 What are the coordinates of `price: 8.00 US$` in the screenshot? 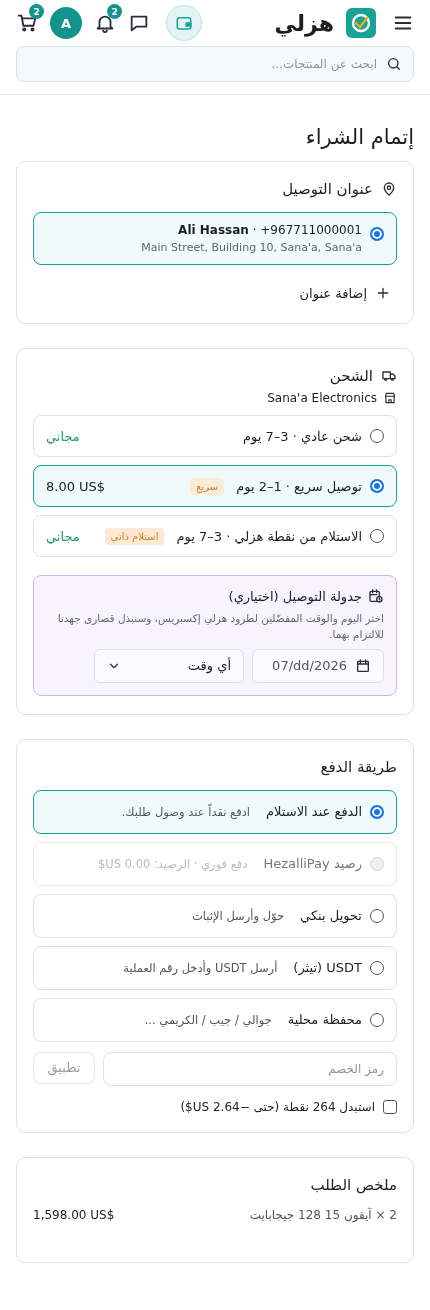 It's located at (76, 486).